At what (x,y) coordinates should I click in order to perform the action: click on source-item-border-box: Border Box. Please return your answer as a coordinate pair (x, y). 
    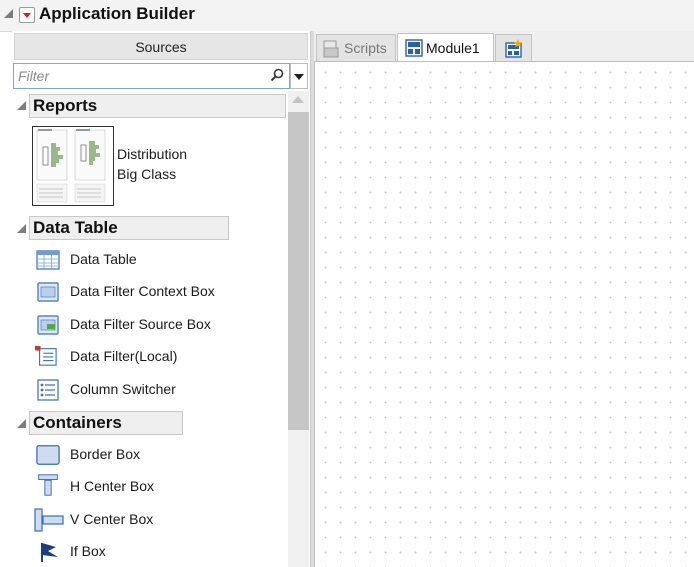
    Looking at the image, I should click on (105, 454).